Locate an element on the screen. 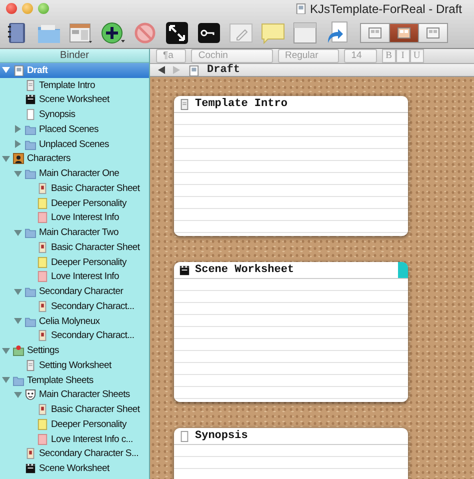  expand-icon is located at coordinates (177, 32).